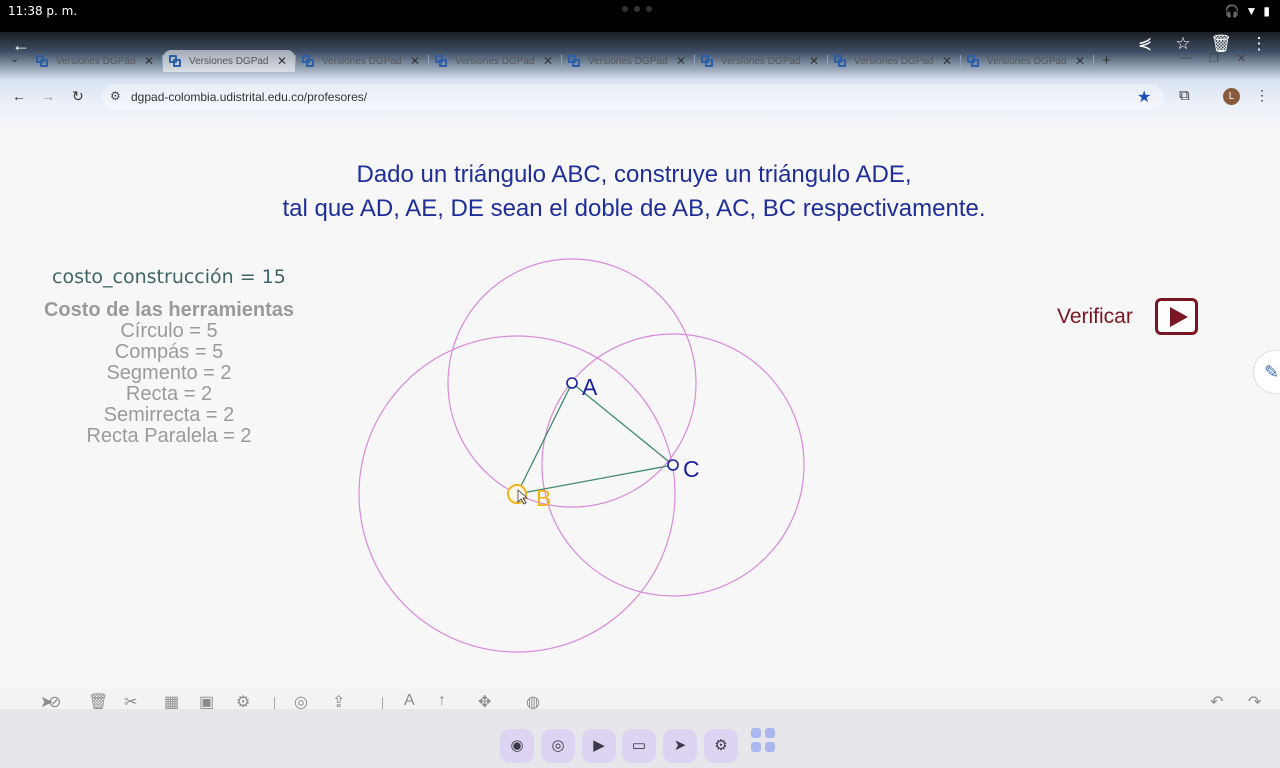 The height and width of the screenshot is (768, 1280). Describe the element at coordinates (640, 699) in the screenshot. I see `dgpad-toolbar: ➤ ⊘ 🗑 ✂ ▦ ▣ ⚙ ◎ ⇪ A ↑ ✥ ◍ ↶ ↷` at that location.